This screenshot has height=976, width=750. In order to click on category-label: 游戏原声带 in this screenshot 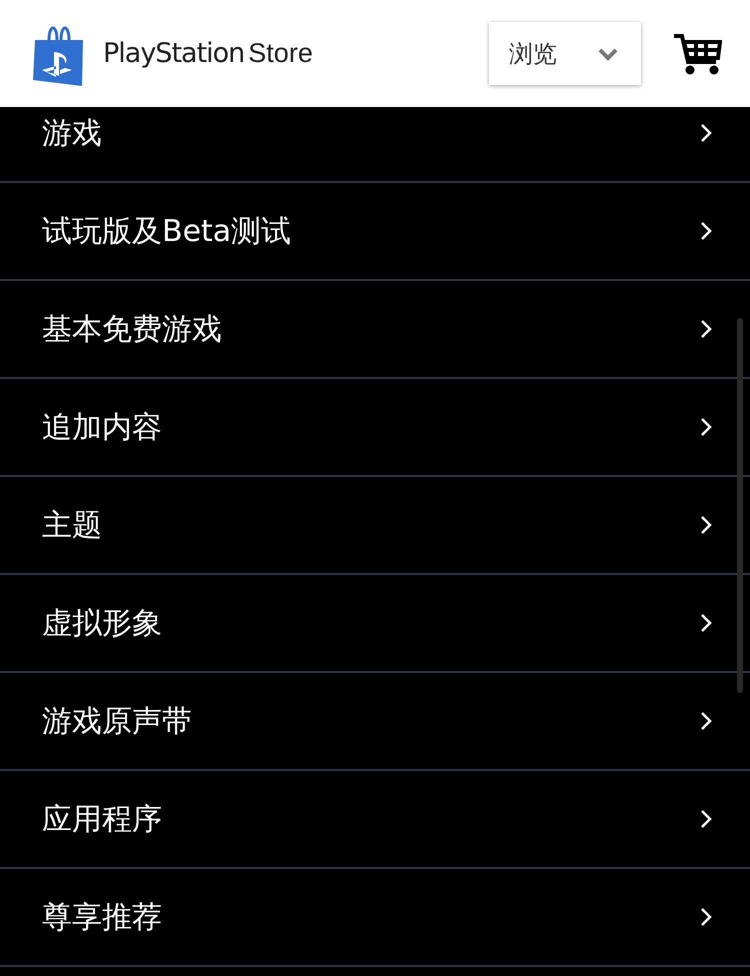, I will do `click(117, 721)`.